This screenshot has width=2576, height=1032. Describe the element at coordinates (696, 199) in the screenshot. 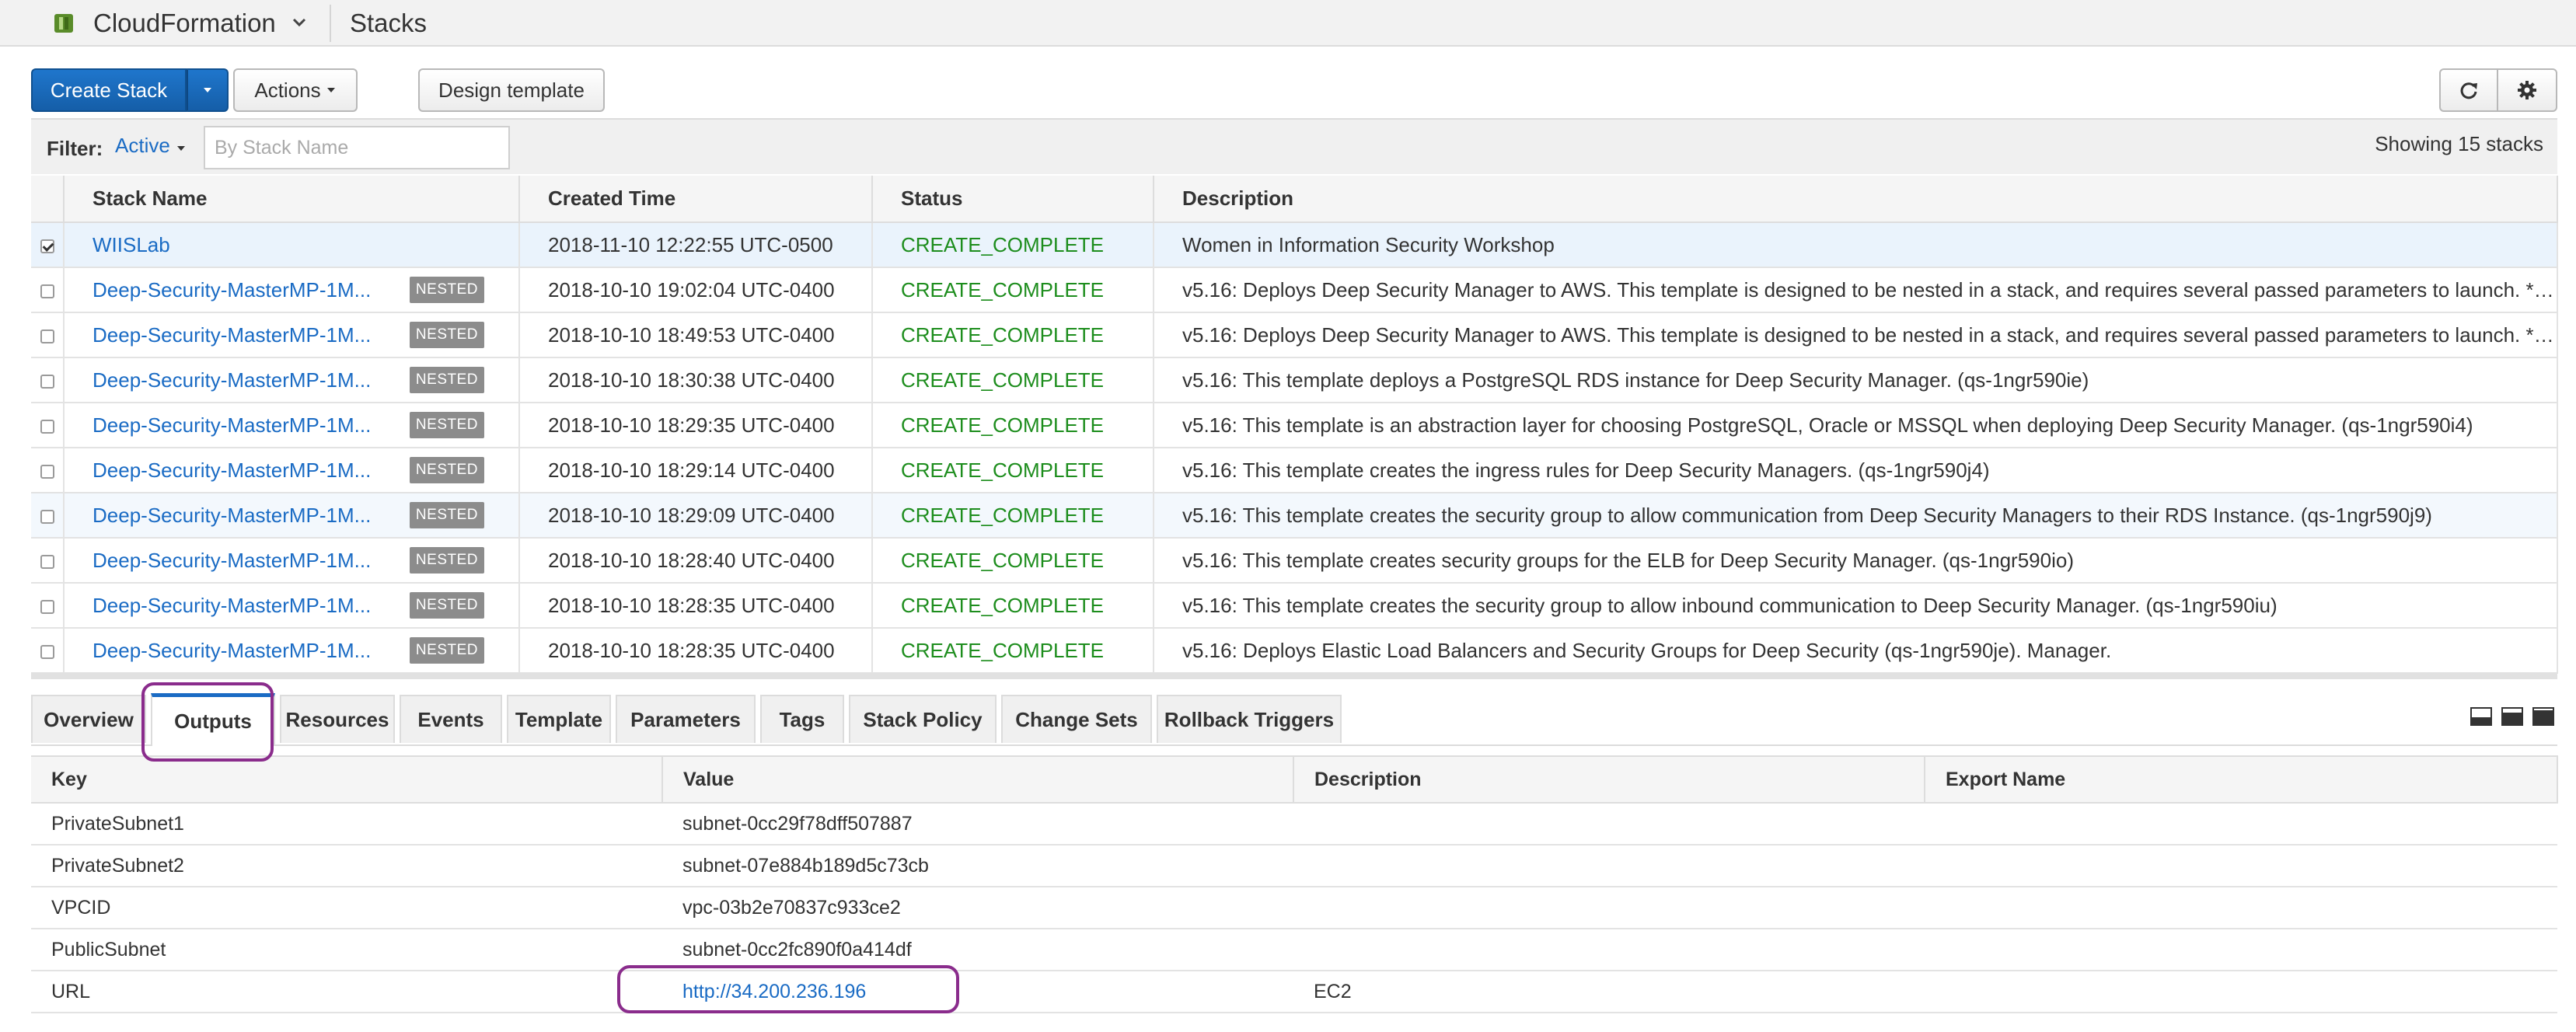

I see `column-header-created-time: Created Time` at that location.